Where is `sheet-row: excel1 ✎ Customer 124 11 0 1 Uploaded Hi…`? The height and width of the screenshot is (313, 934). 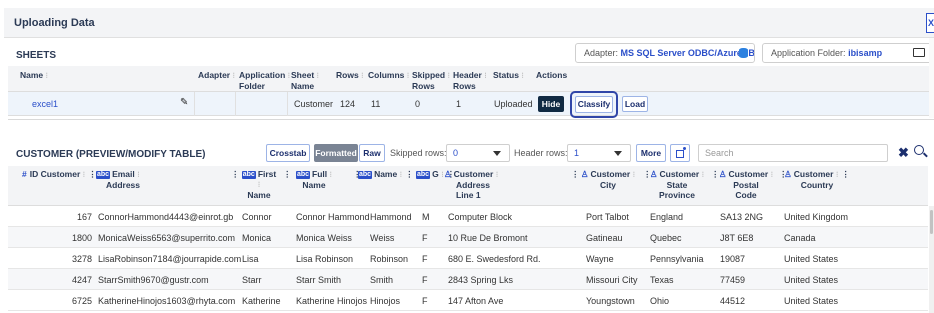
sheet-row: excel1 ✎ Customer 124 11 0 1 Uploaded Hi… is located at coordinates (469, 104).